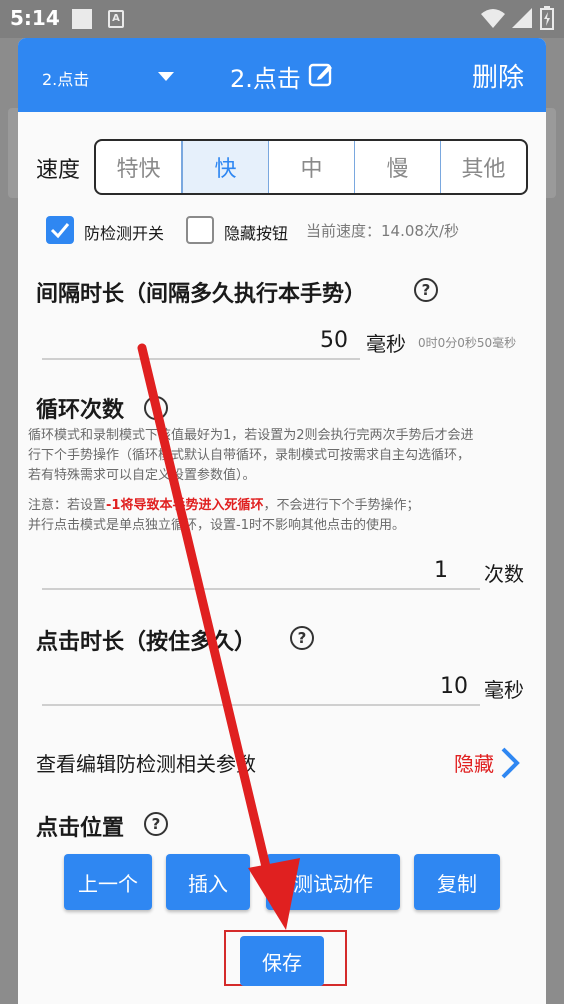 The image size is (564, 1004). Describe the element at coordinates (80, 828) in the screenshot. I see `click-position-title: 点击位置` at that location.